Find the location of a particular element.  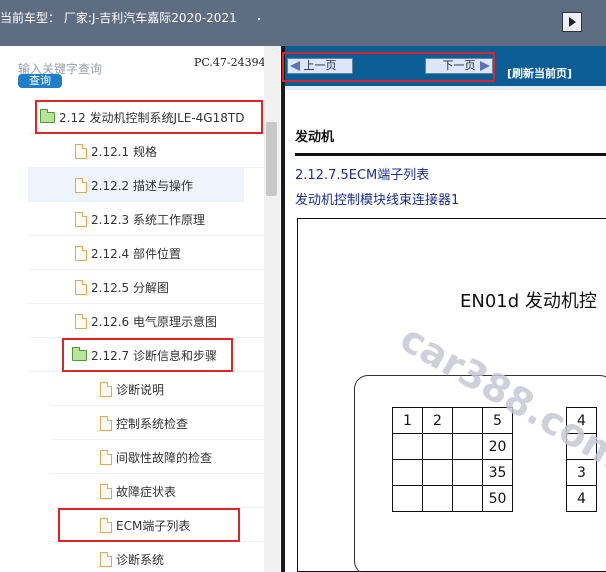

tree-item-label: 2.12.1 规格 is located at coordinates (124, 152).